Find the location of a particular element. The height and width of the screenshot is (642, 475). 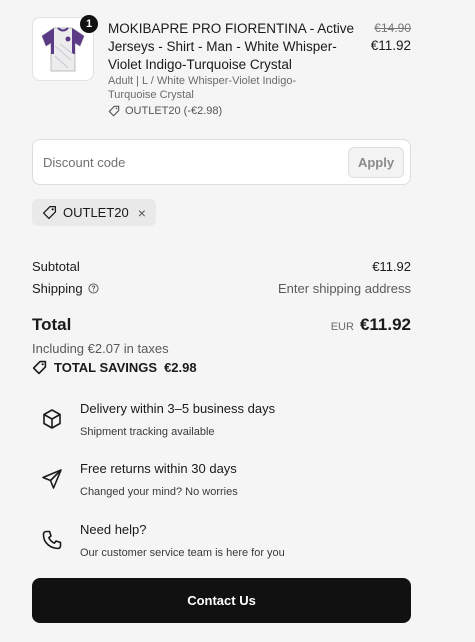

jersey-image is located at coordinates (63, 49).